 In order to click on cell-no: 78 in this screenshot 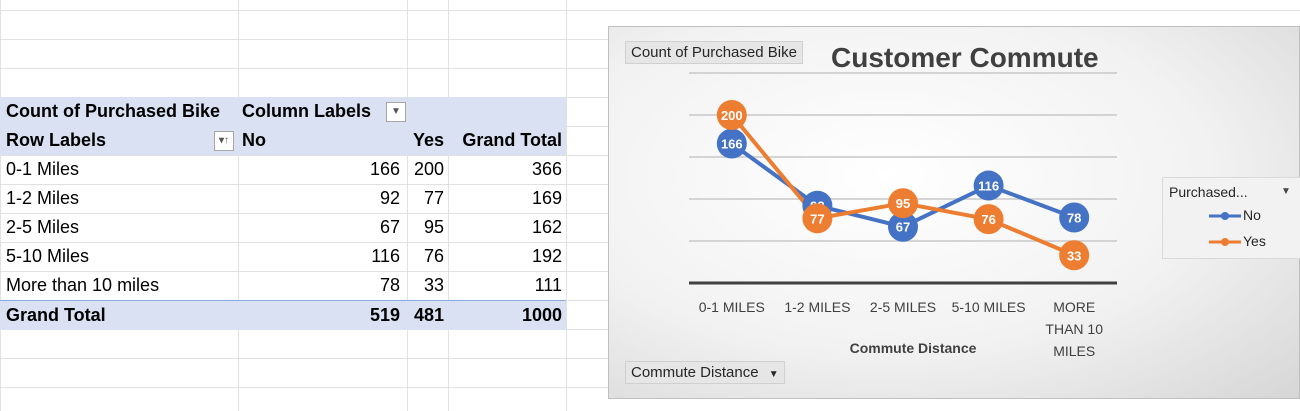, I will do `click(390, 285)`.